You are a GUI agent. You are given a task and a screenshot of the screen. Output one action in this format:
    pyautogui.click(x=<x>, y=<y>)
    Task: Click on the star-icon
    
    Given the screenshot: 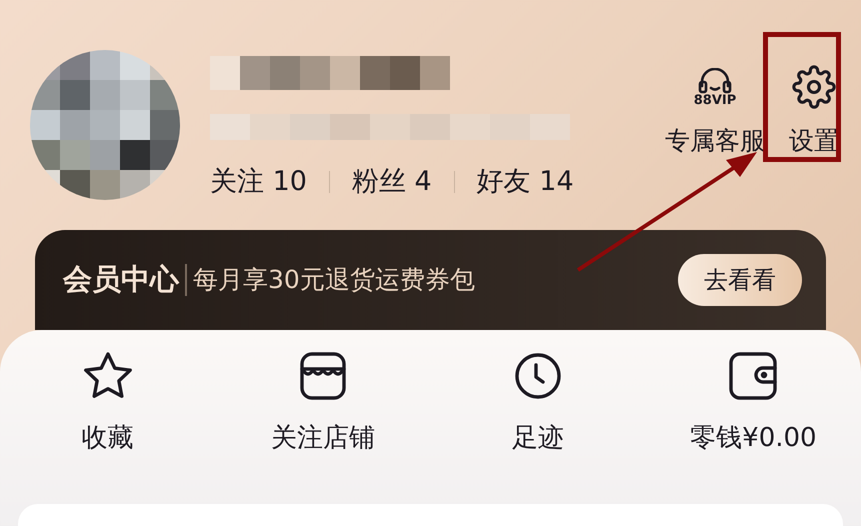 What is the action you would take?
    pyautogui.click(x=108, y=376)
    